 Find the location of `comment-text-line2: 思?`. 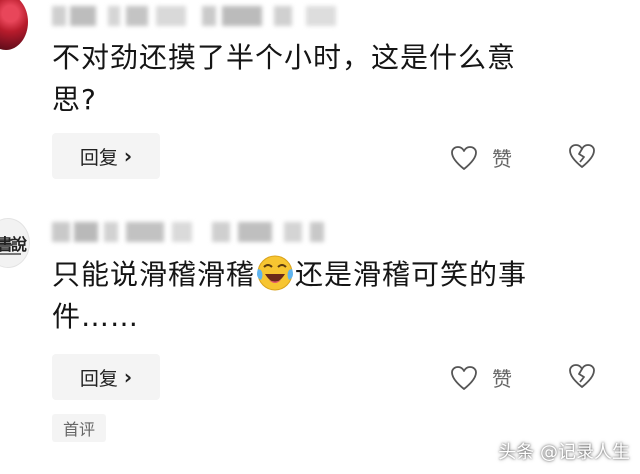

comment-text-line2: 思? is located at coordinates (74, 99).